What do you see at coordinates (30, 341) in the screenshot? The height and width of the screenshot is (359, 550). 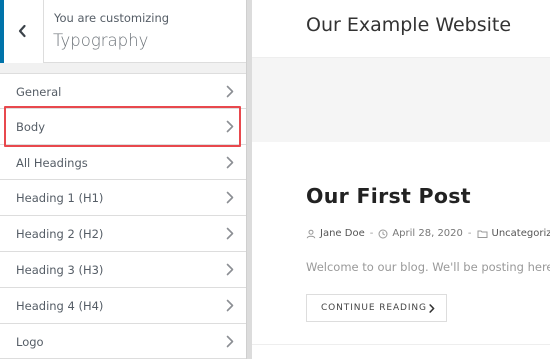 I see `menu-item-label: Logo` at bounding box center [30, 341].